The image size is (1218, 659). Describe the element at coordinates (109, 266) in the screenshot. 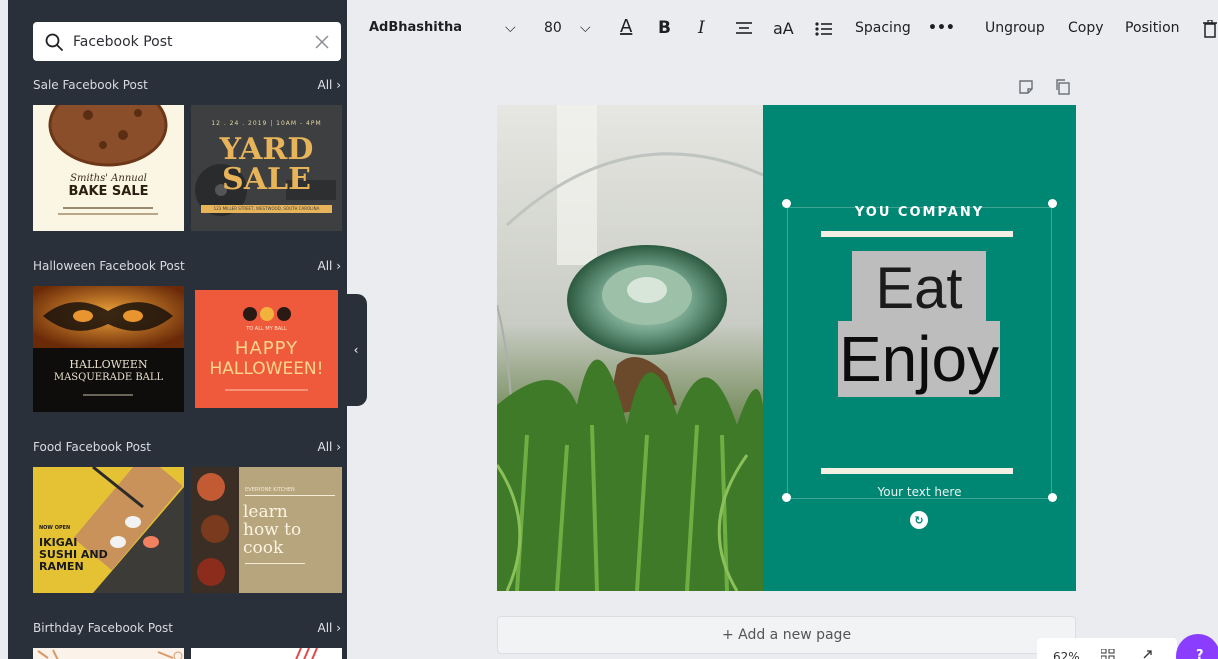

I see `section-title: Halloween Facebook Post` at that location.